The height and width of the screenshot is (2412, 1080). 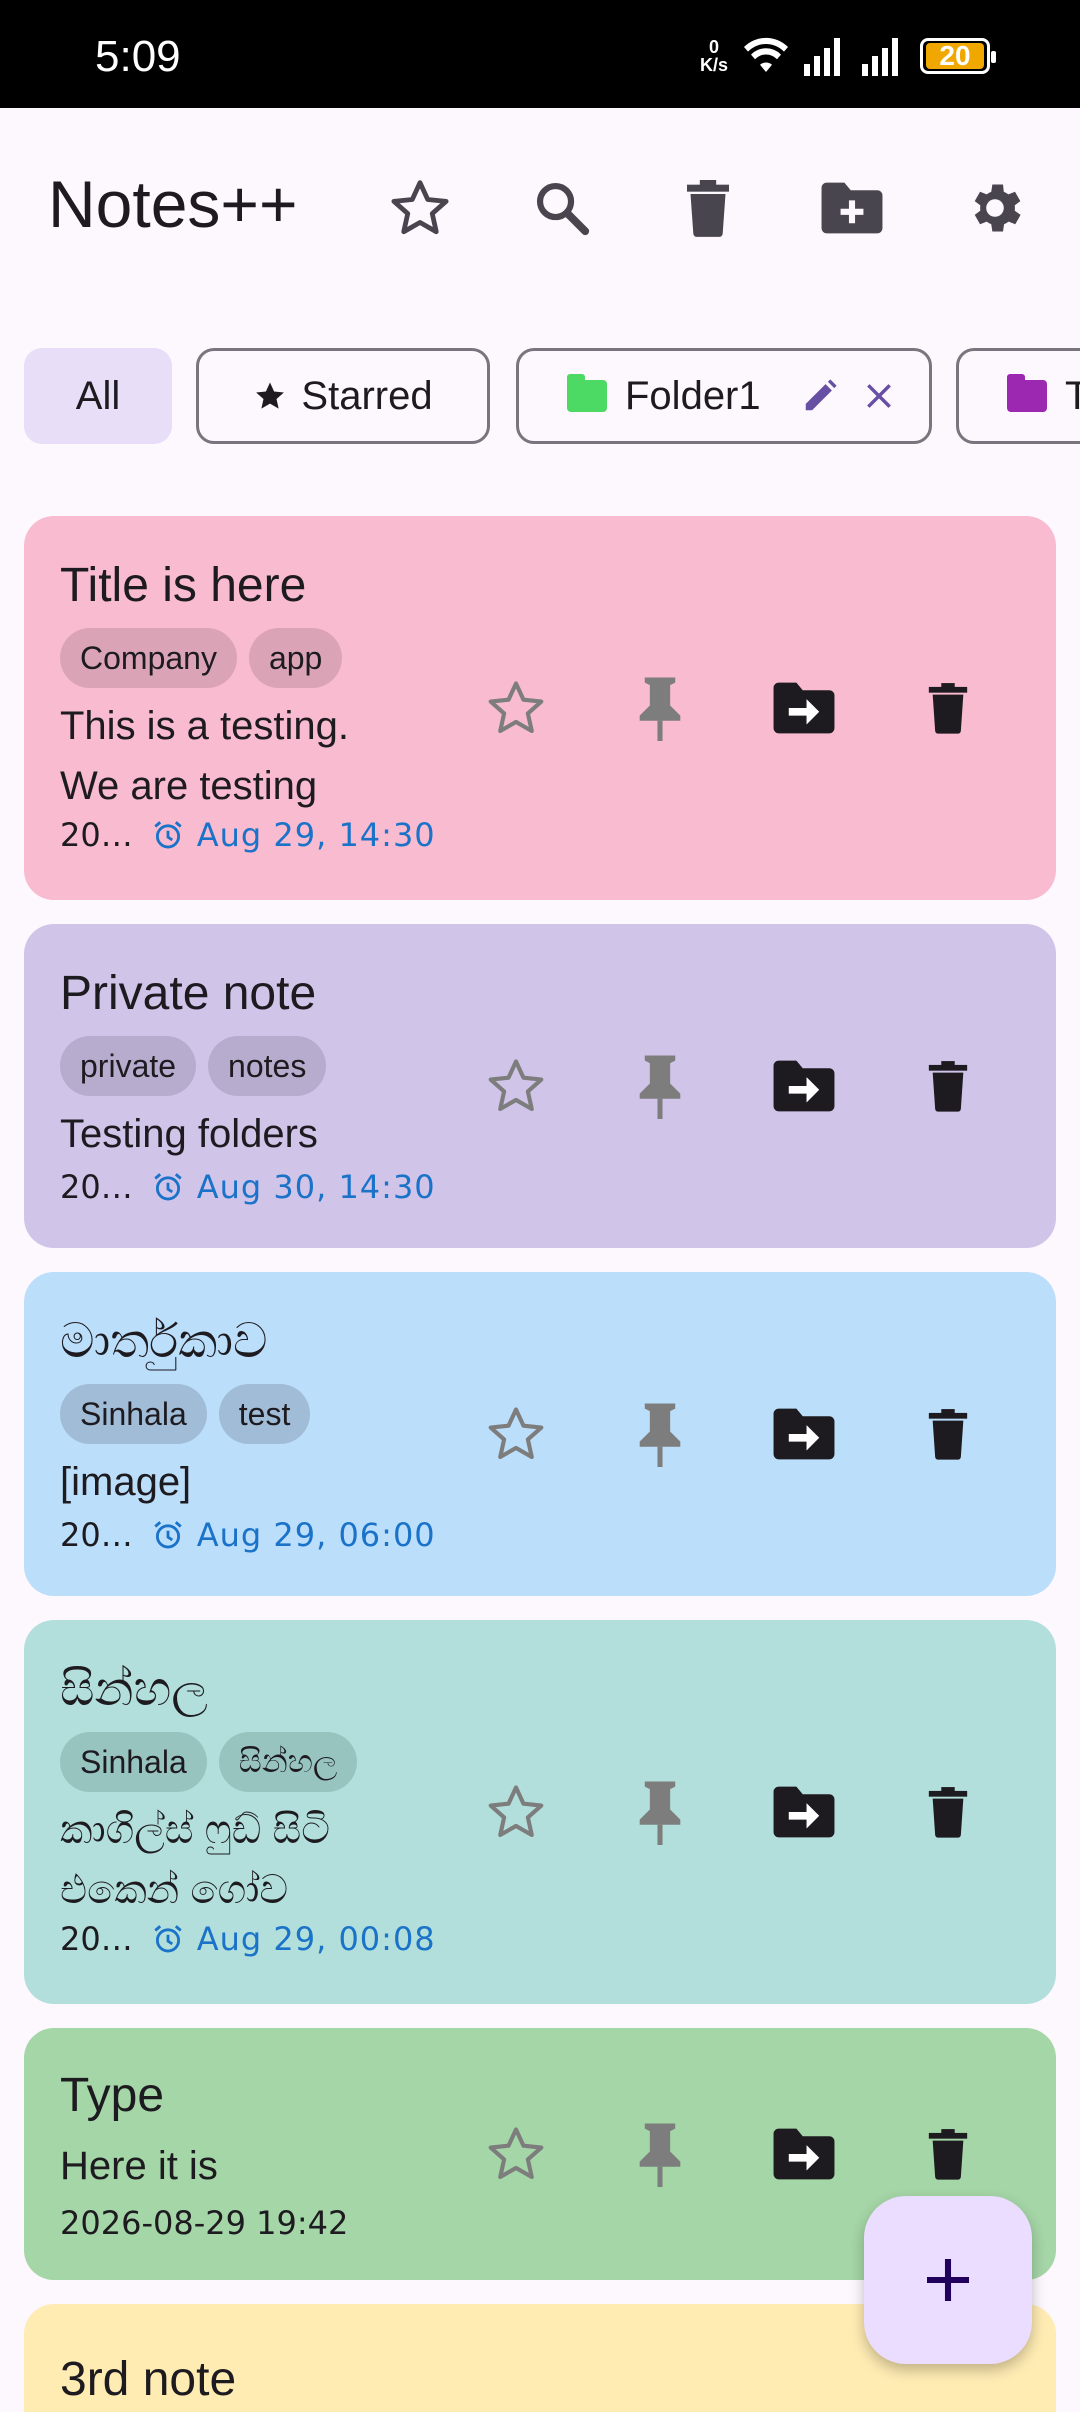 What do you see at coordinates (367, 395) in the screenshot?
I see `chip-starred-label: Starred` at bounding box center [367, 395].